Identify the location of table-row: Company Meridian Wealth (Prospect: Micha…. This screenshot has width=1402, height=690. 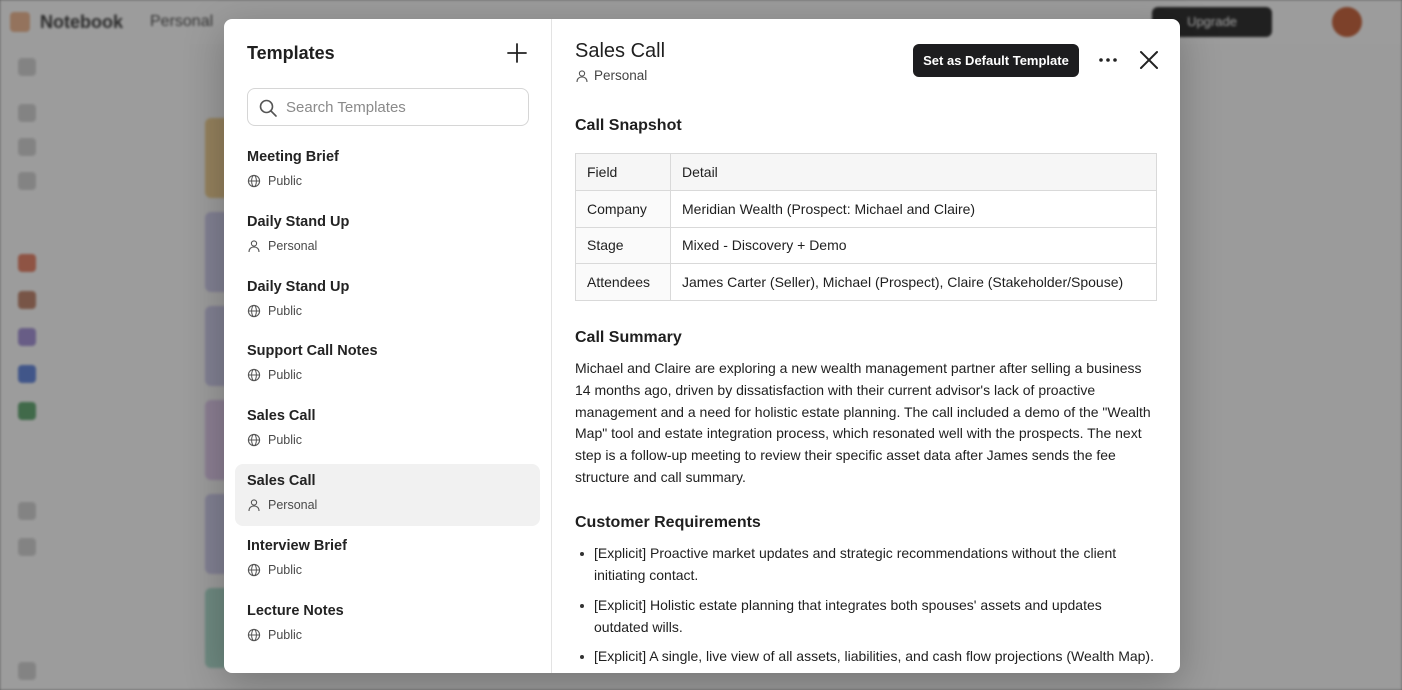
(866, 208).